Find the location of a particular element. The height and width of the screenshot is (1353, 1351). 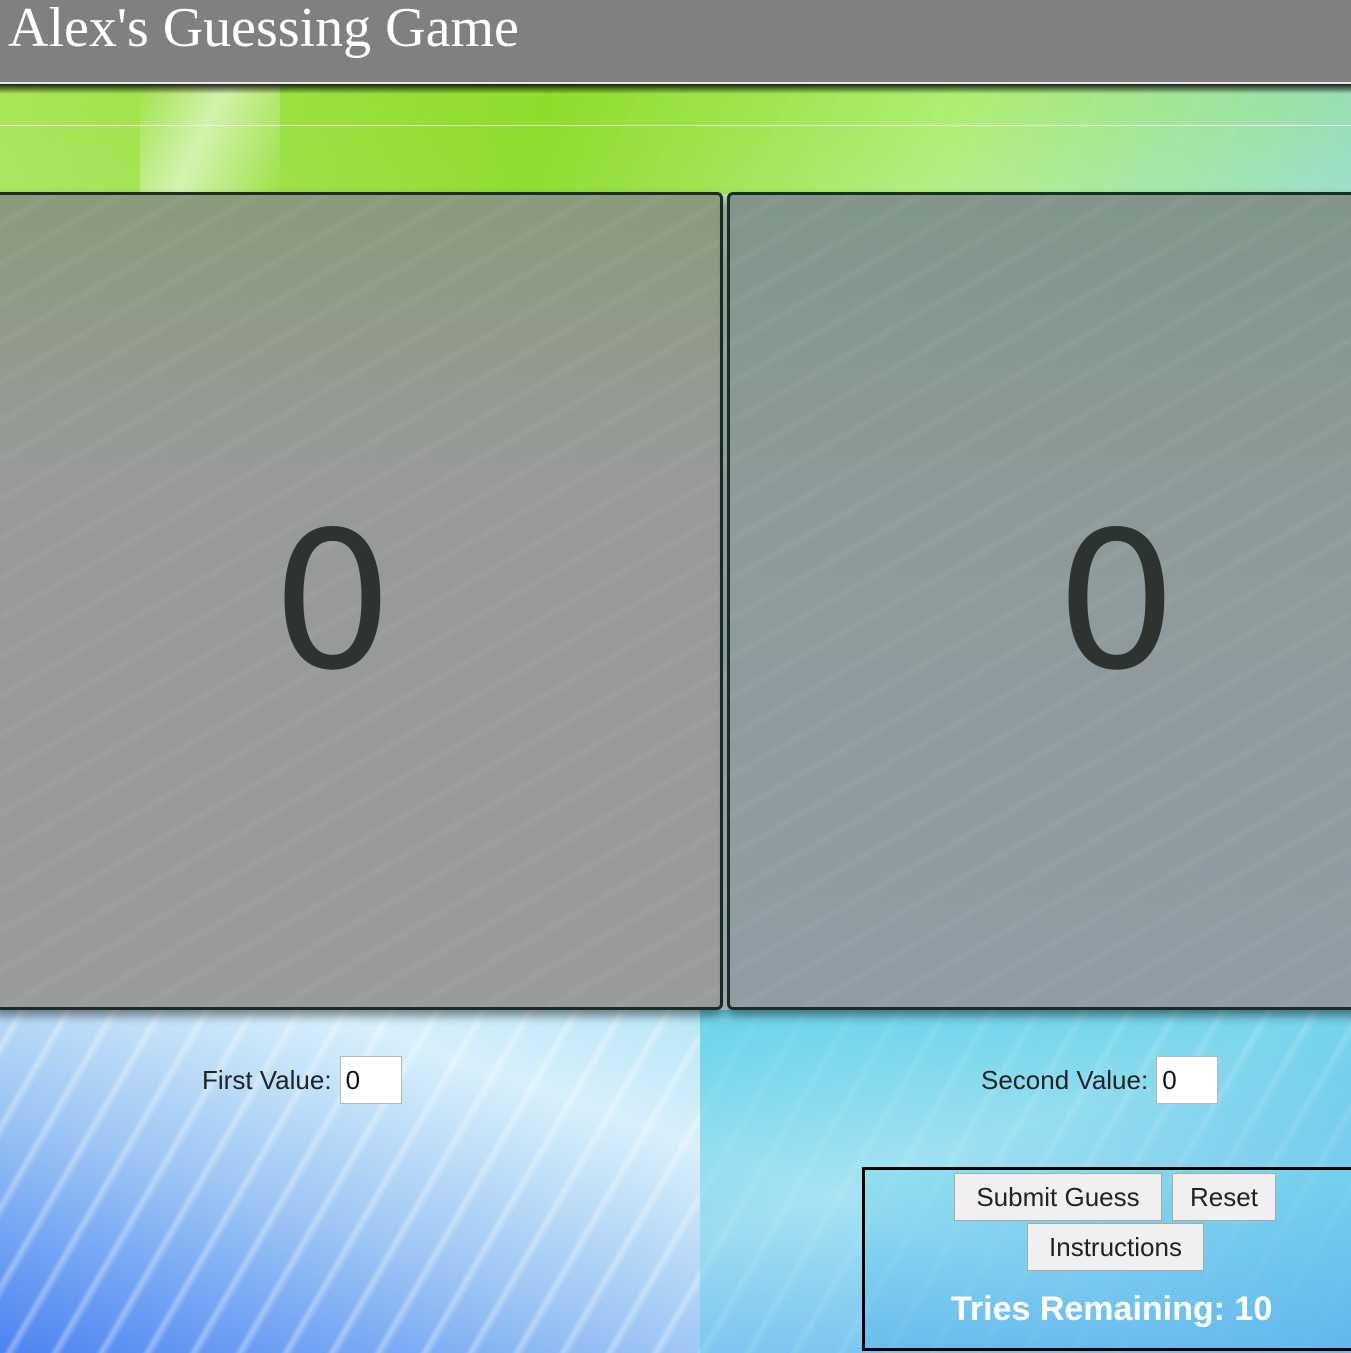

second-digit-display: 0 is located at coordinates (1116, 601).